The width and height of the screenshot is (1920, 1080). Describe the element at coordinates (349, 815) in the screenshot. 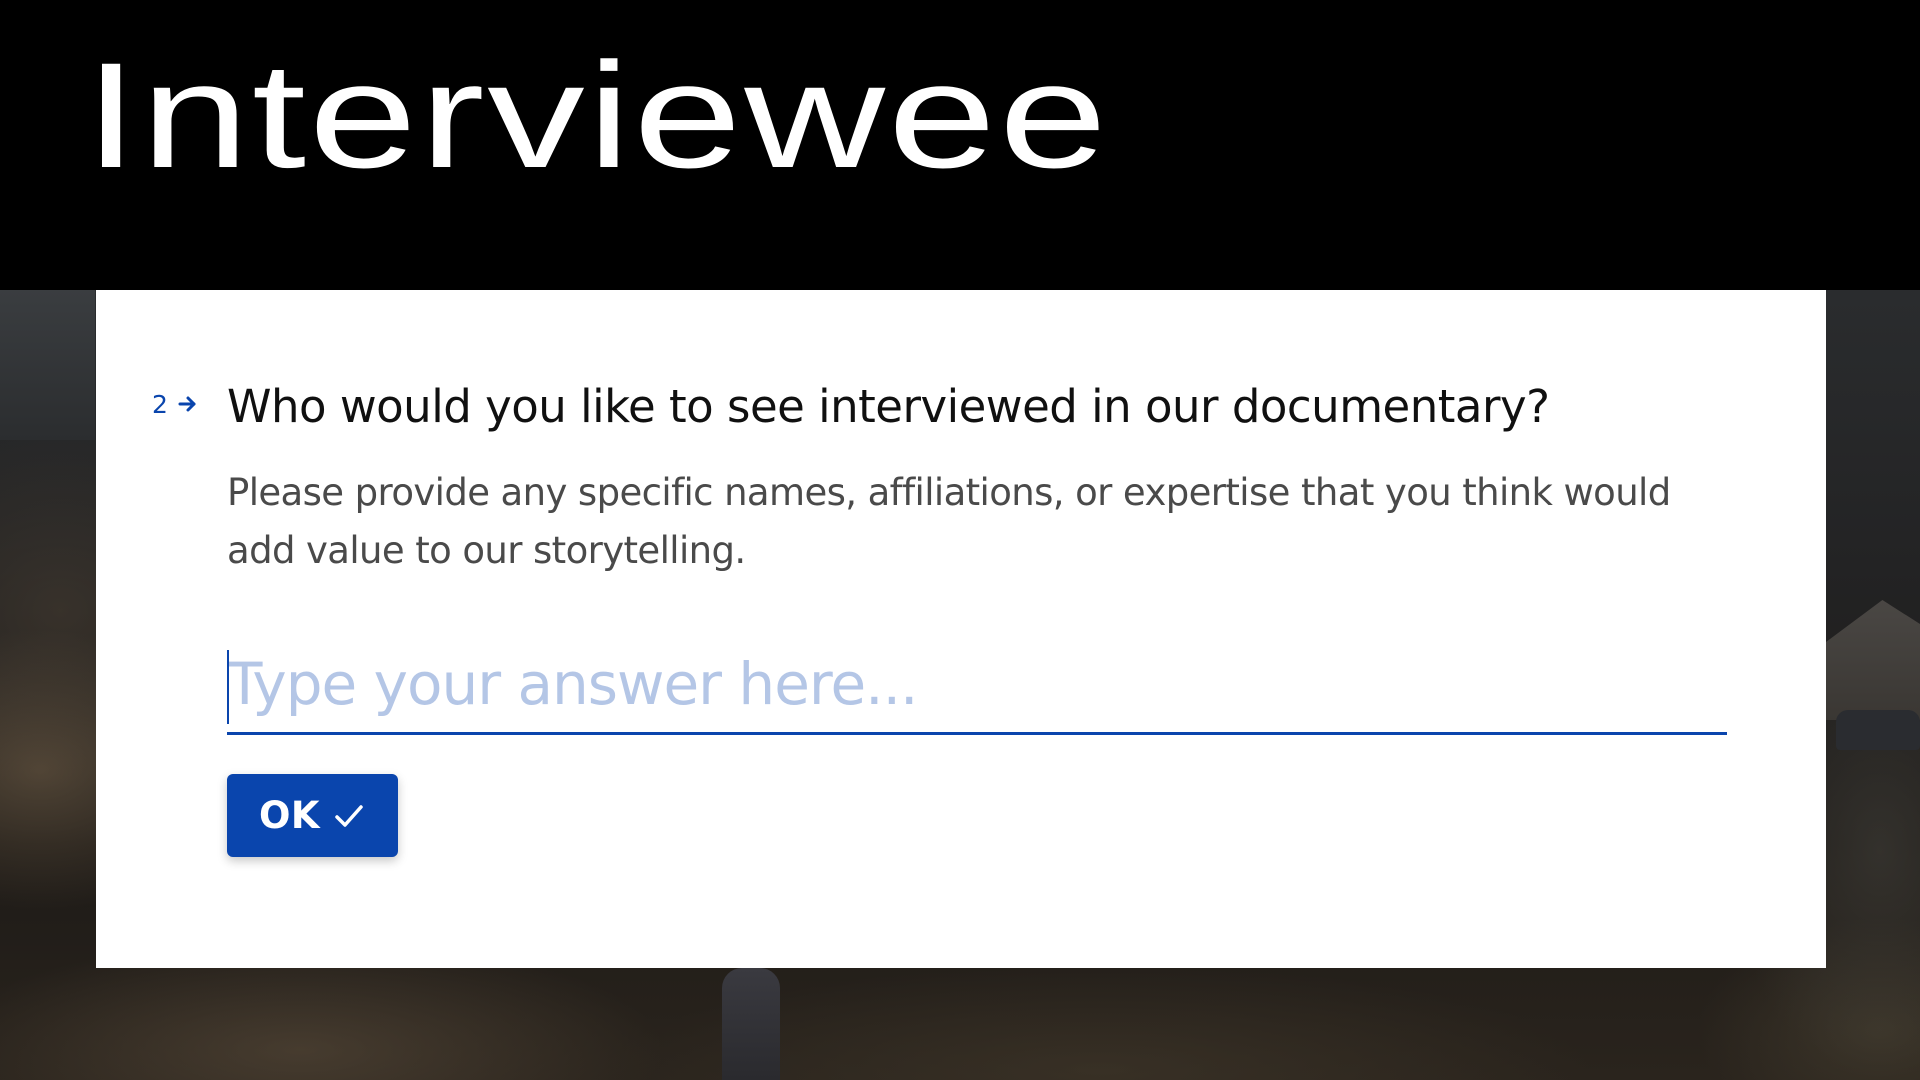

I see `checkmark-icon` at that location.